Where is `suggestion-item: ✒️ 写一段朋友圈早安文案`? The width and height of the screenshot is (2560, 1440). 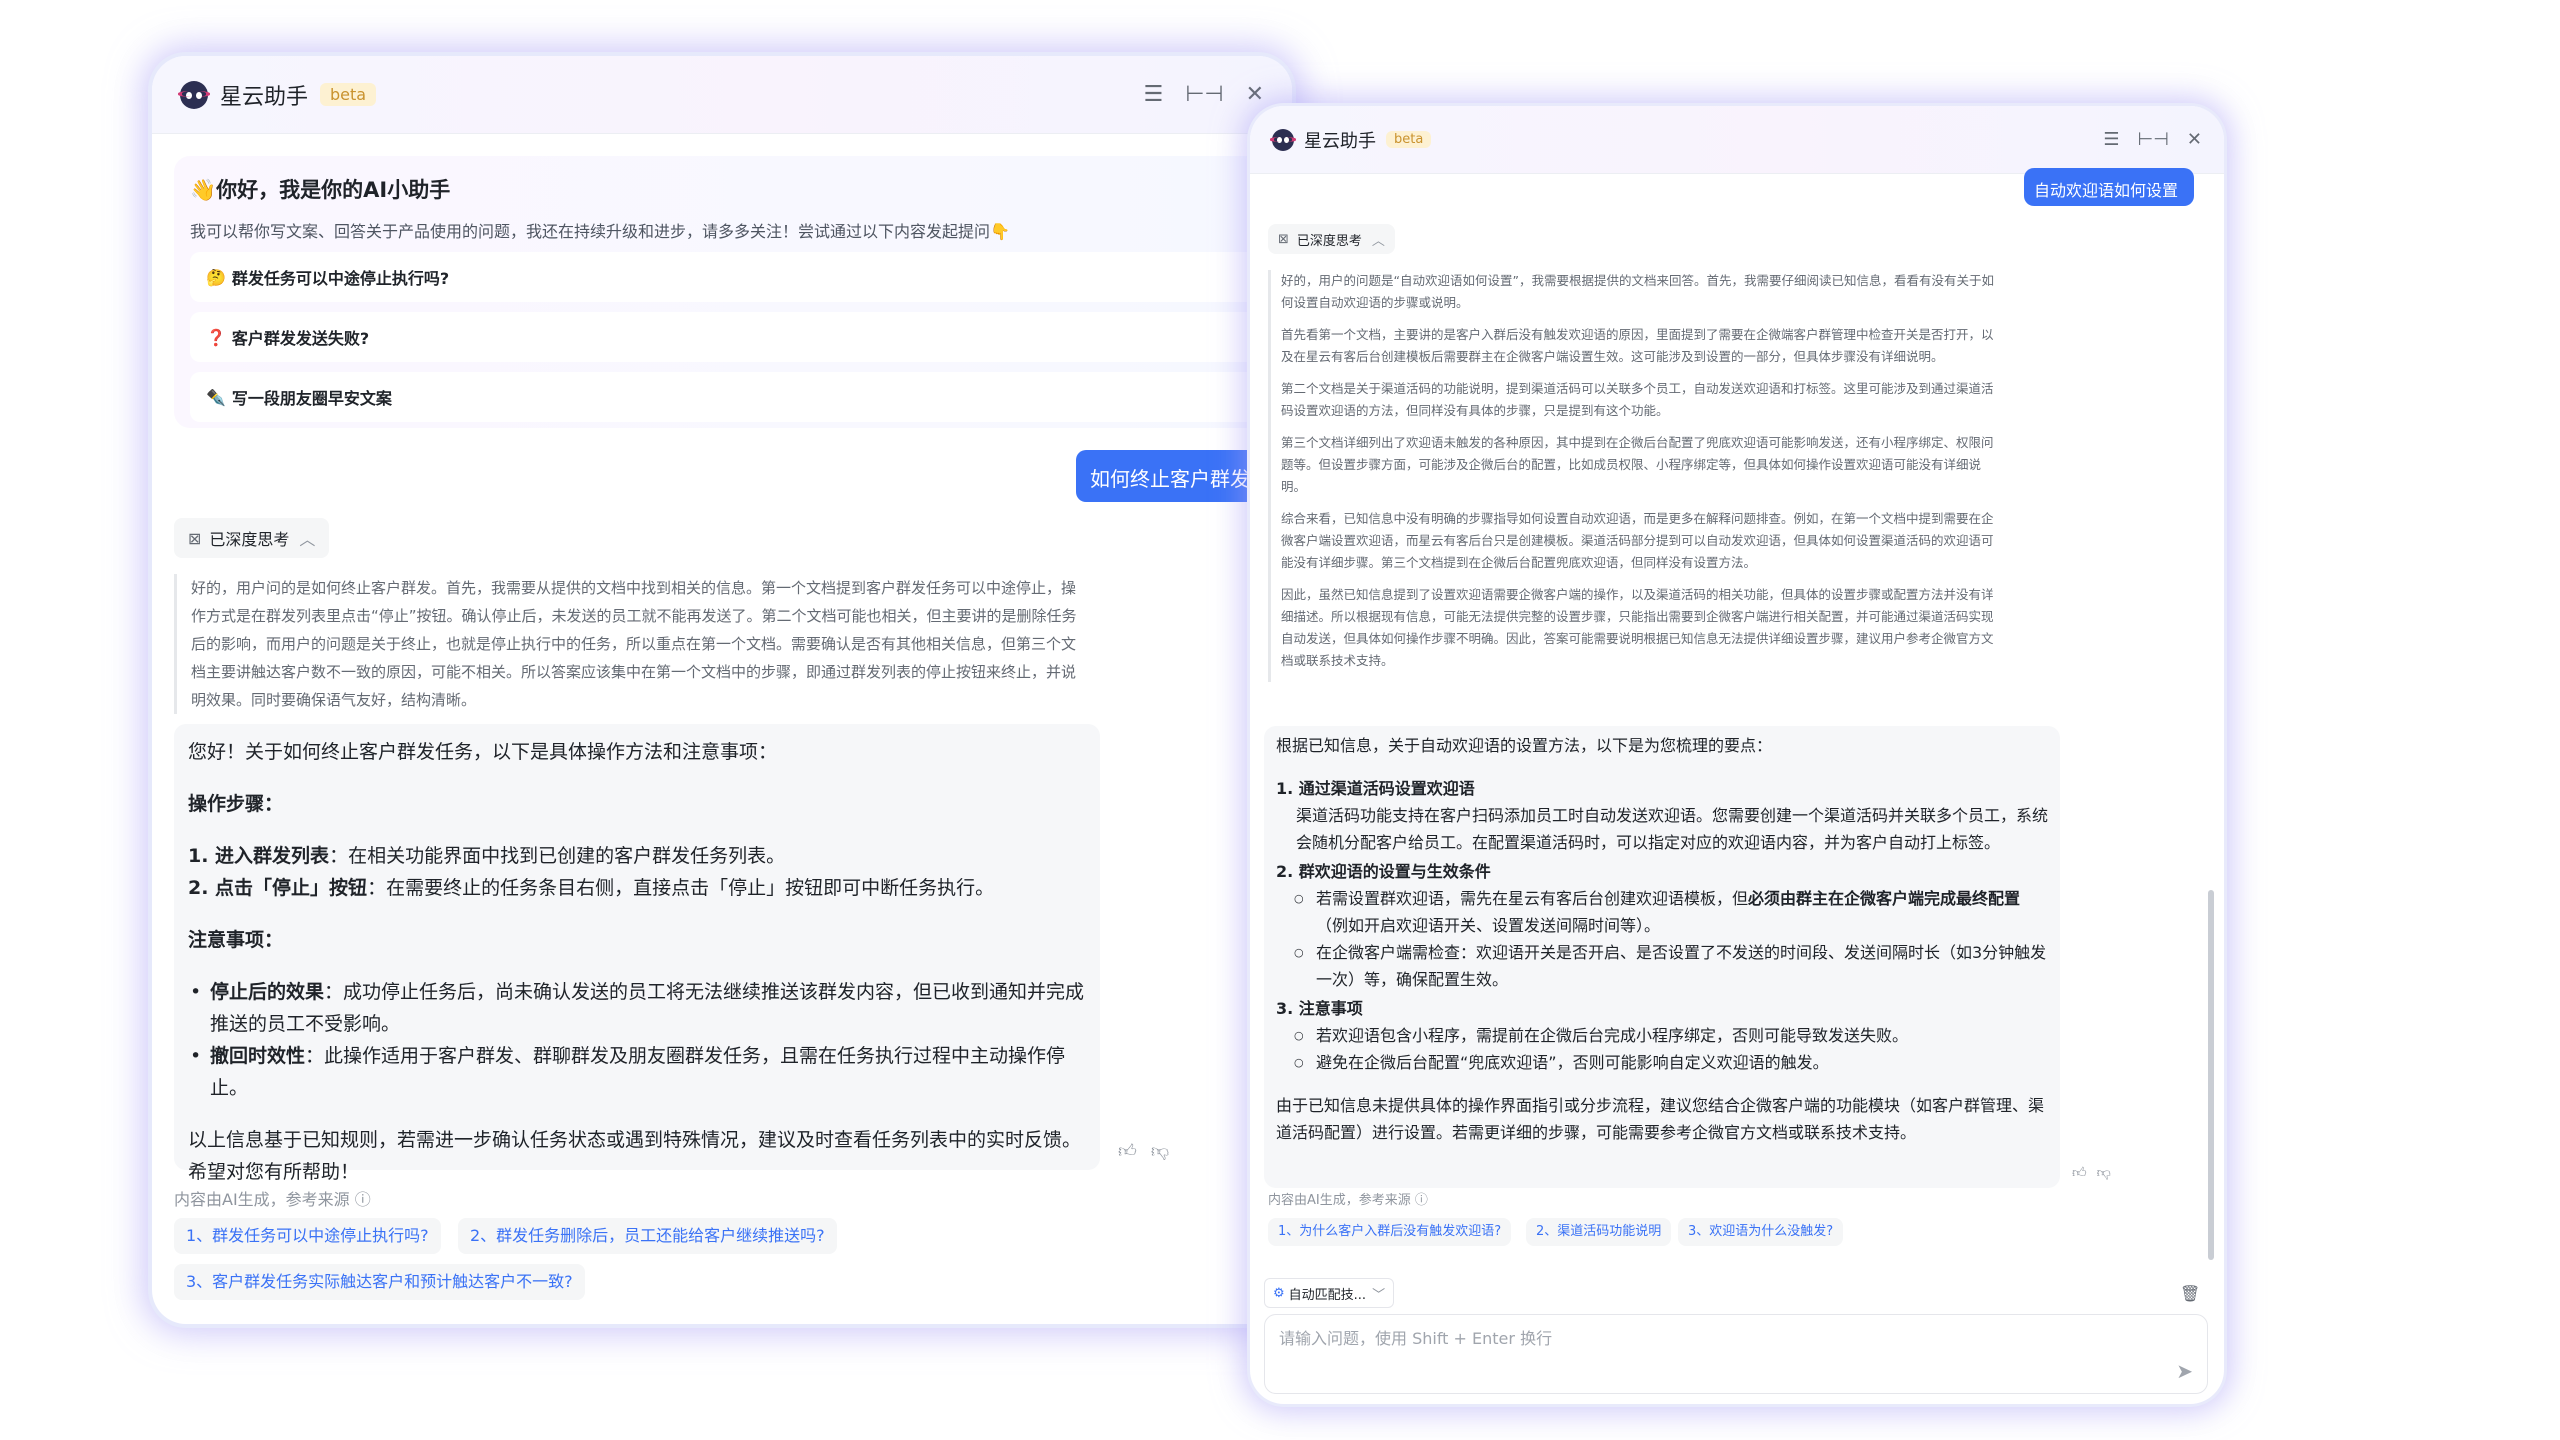 suggestion-item: ✒️ 写一段朋友圈早安文案 is located at coordinates (733, 397).